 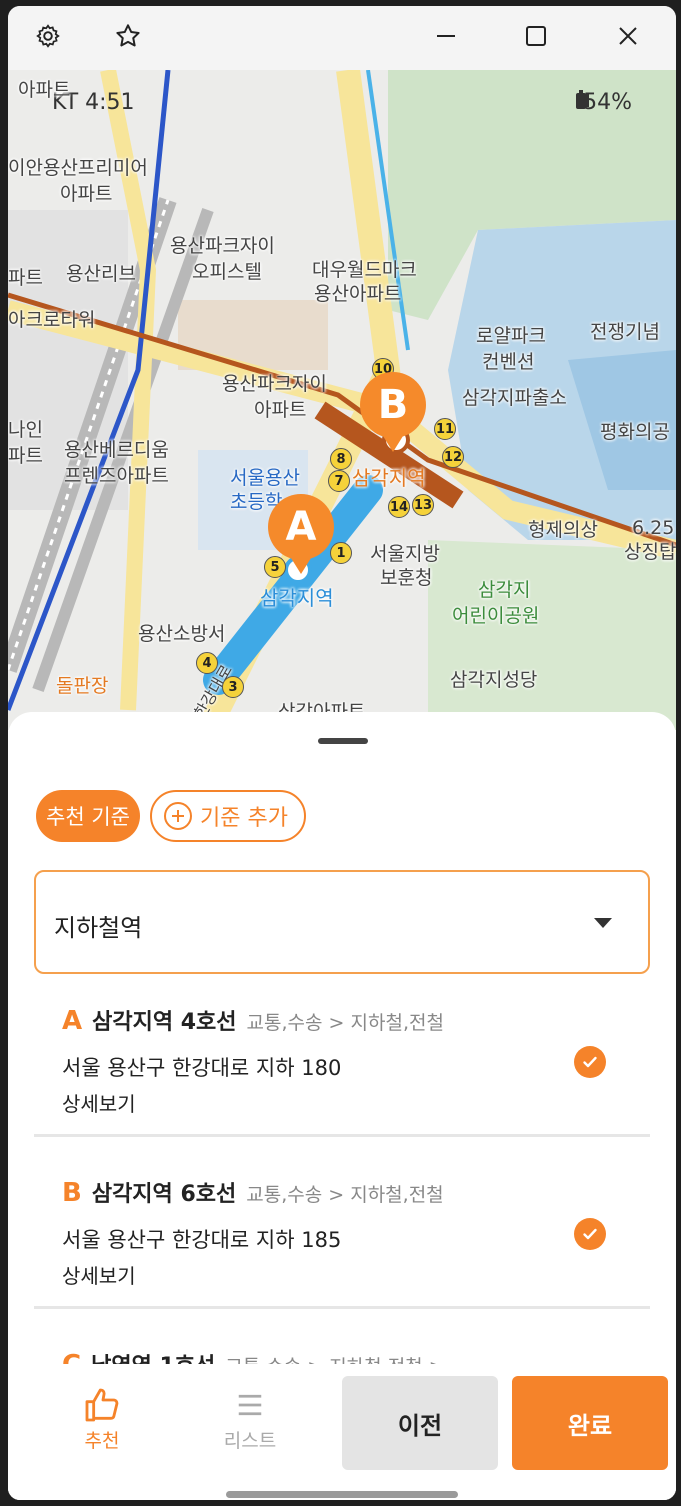 What do you see at coordinates (341, 553) in the screenshot?
I see `exit-marker: 1` at bounding box center [341, 553].